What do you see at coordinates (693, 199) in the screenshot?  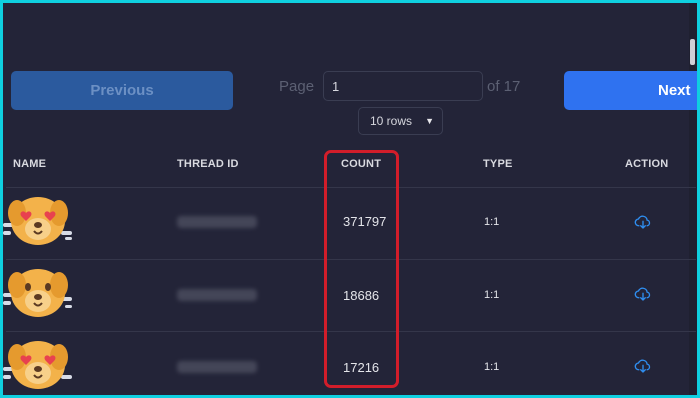 I see `vertical-scrollbar` at bounding box center [693, 199].